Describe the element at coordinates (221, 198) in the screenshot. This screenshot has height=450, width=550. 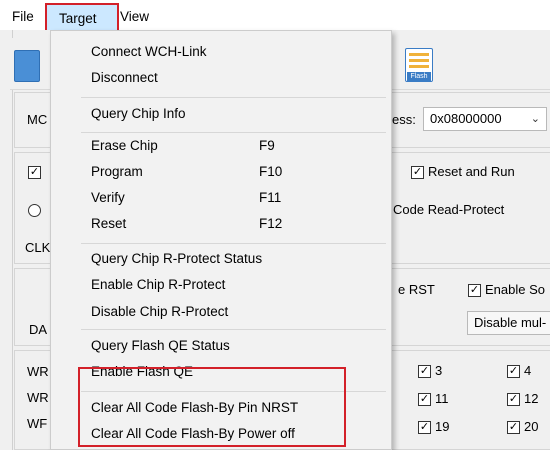
I see `menu-item-verify: Verify F11` at that location.